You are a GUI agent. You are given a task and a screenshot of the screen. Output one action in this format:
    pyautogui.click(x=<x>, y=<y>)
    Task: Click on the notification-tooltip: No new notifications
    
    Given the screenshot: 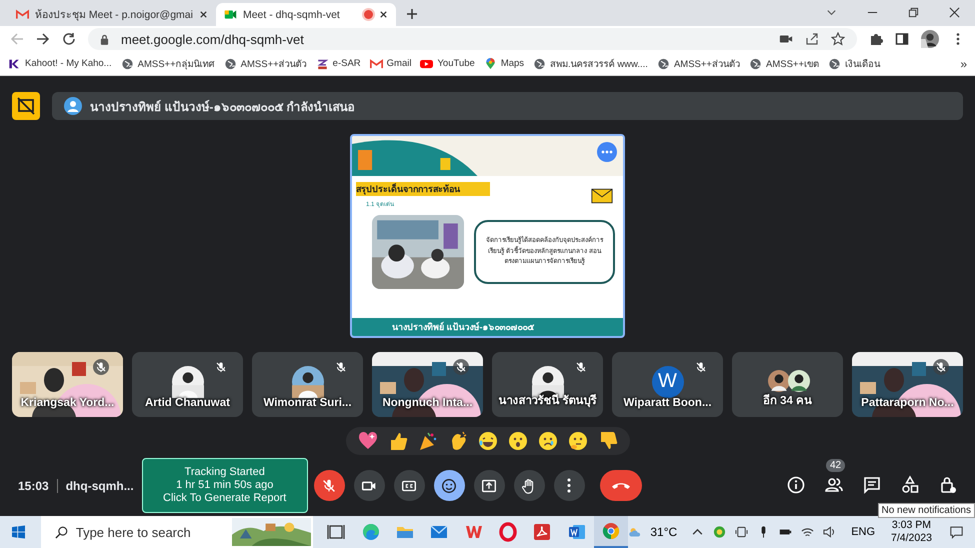 What is the action you would take?
    pyautogui.click(x=926, y=510)
    